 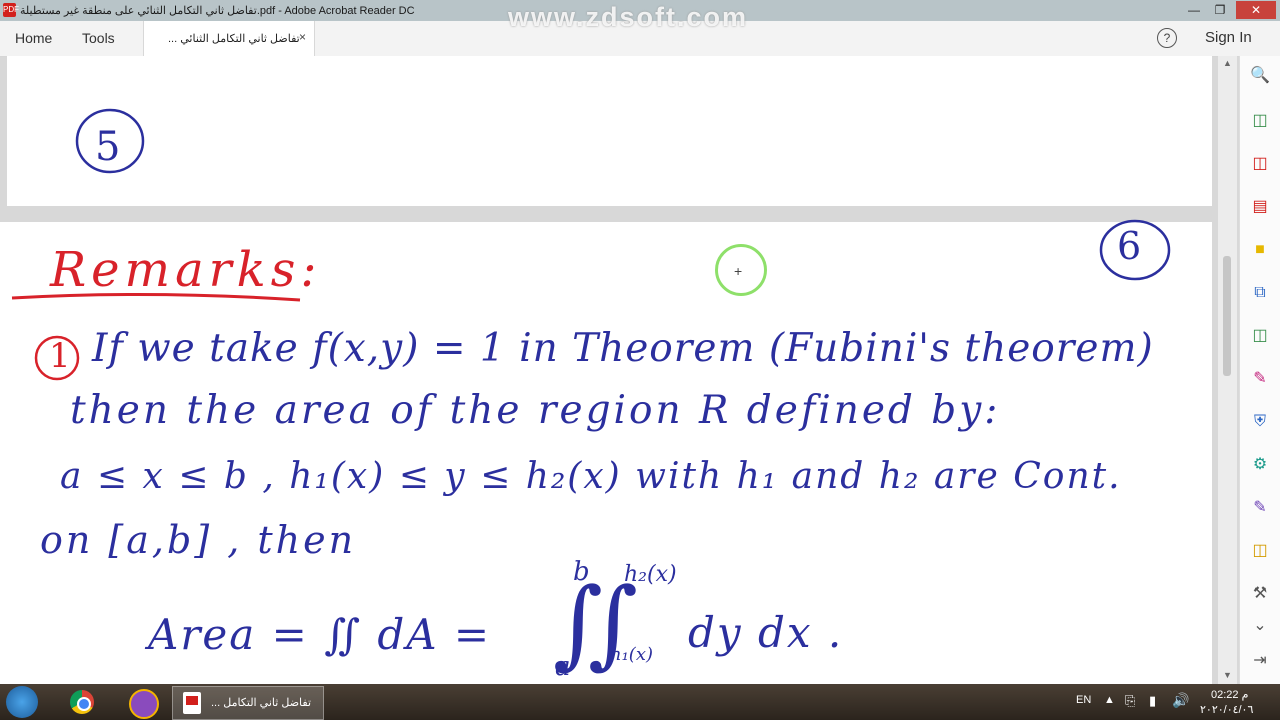 What do you see at coordinates (628, 17) in the screenshot?
I see `watermark: www.zdsoft.com` at bounding box center [628, 17].